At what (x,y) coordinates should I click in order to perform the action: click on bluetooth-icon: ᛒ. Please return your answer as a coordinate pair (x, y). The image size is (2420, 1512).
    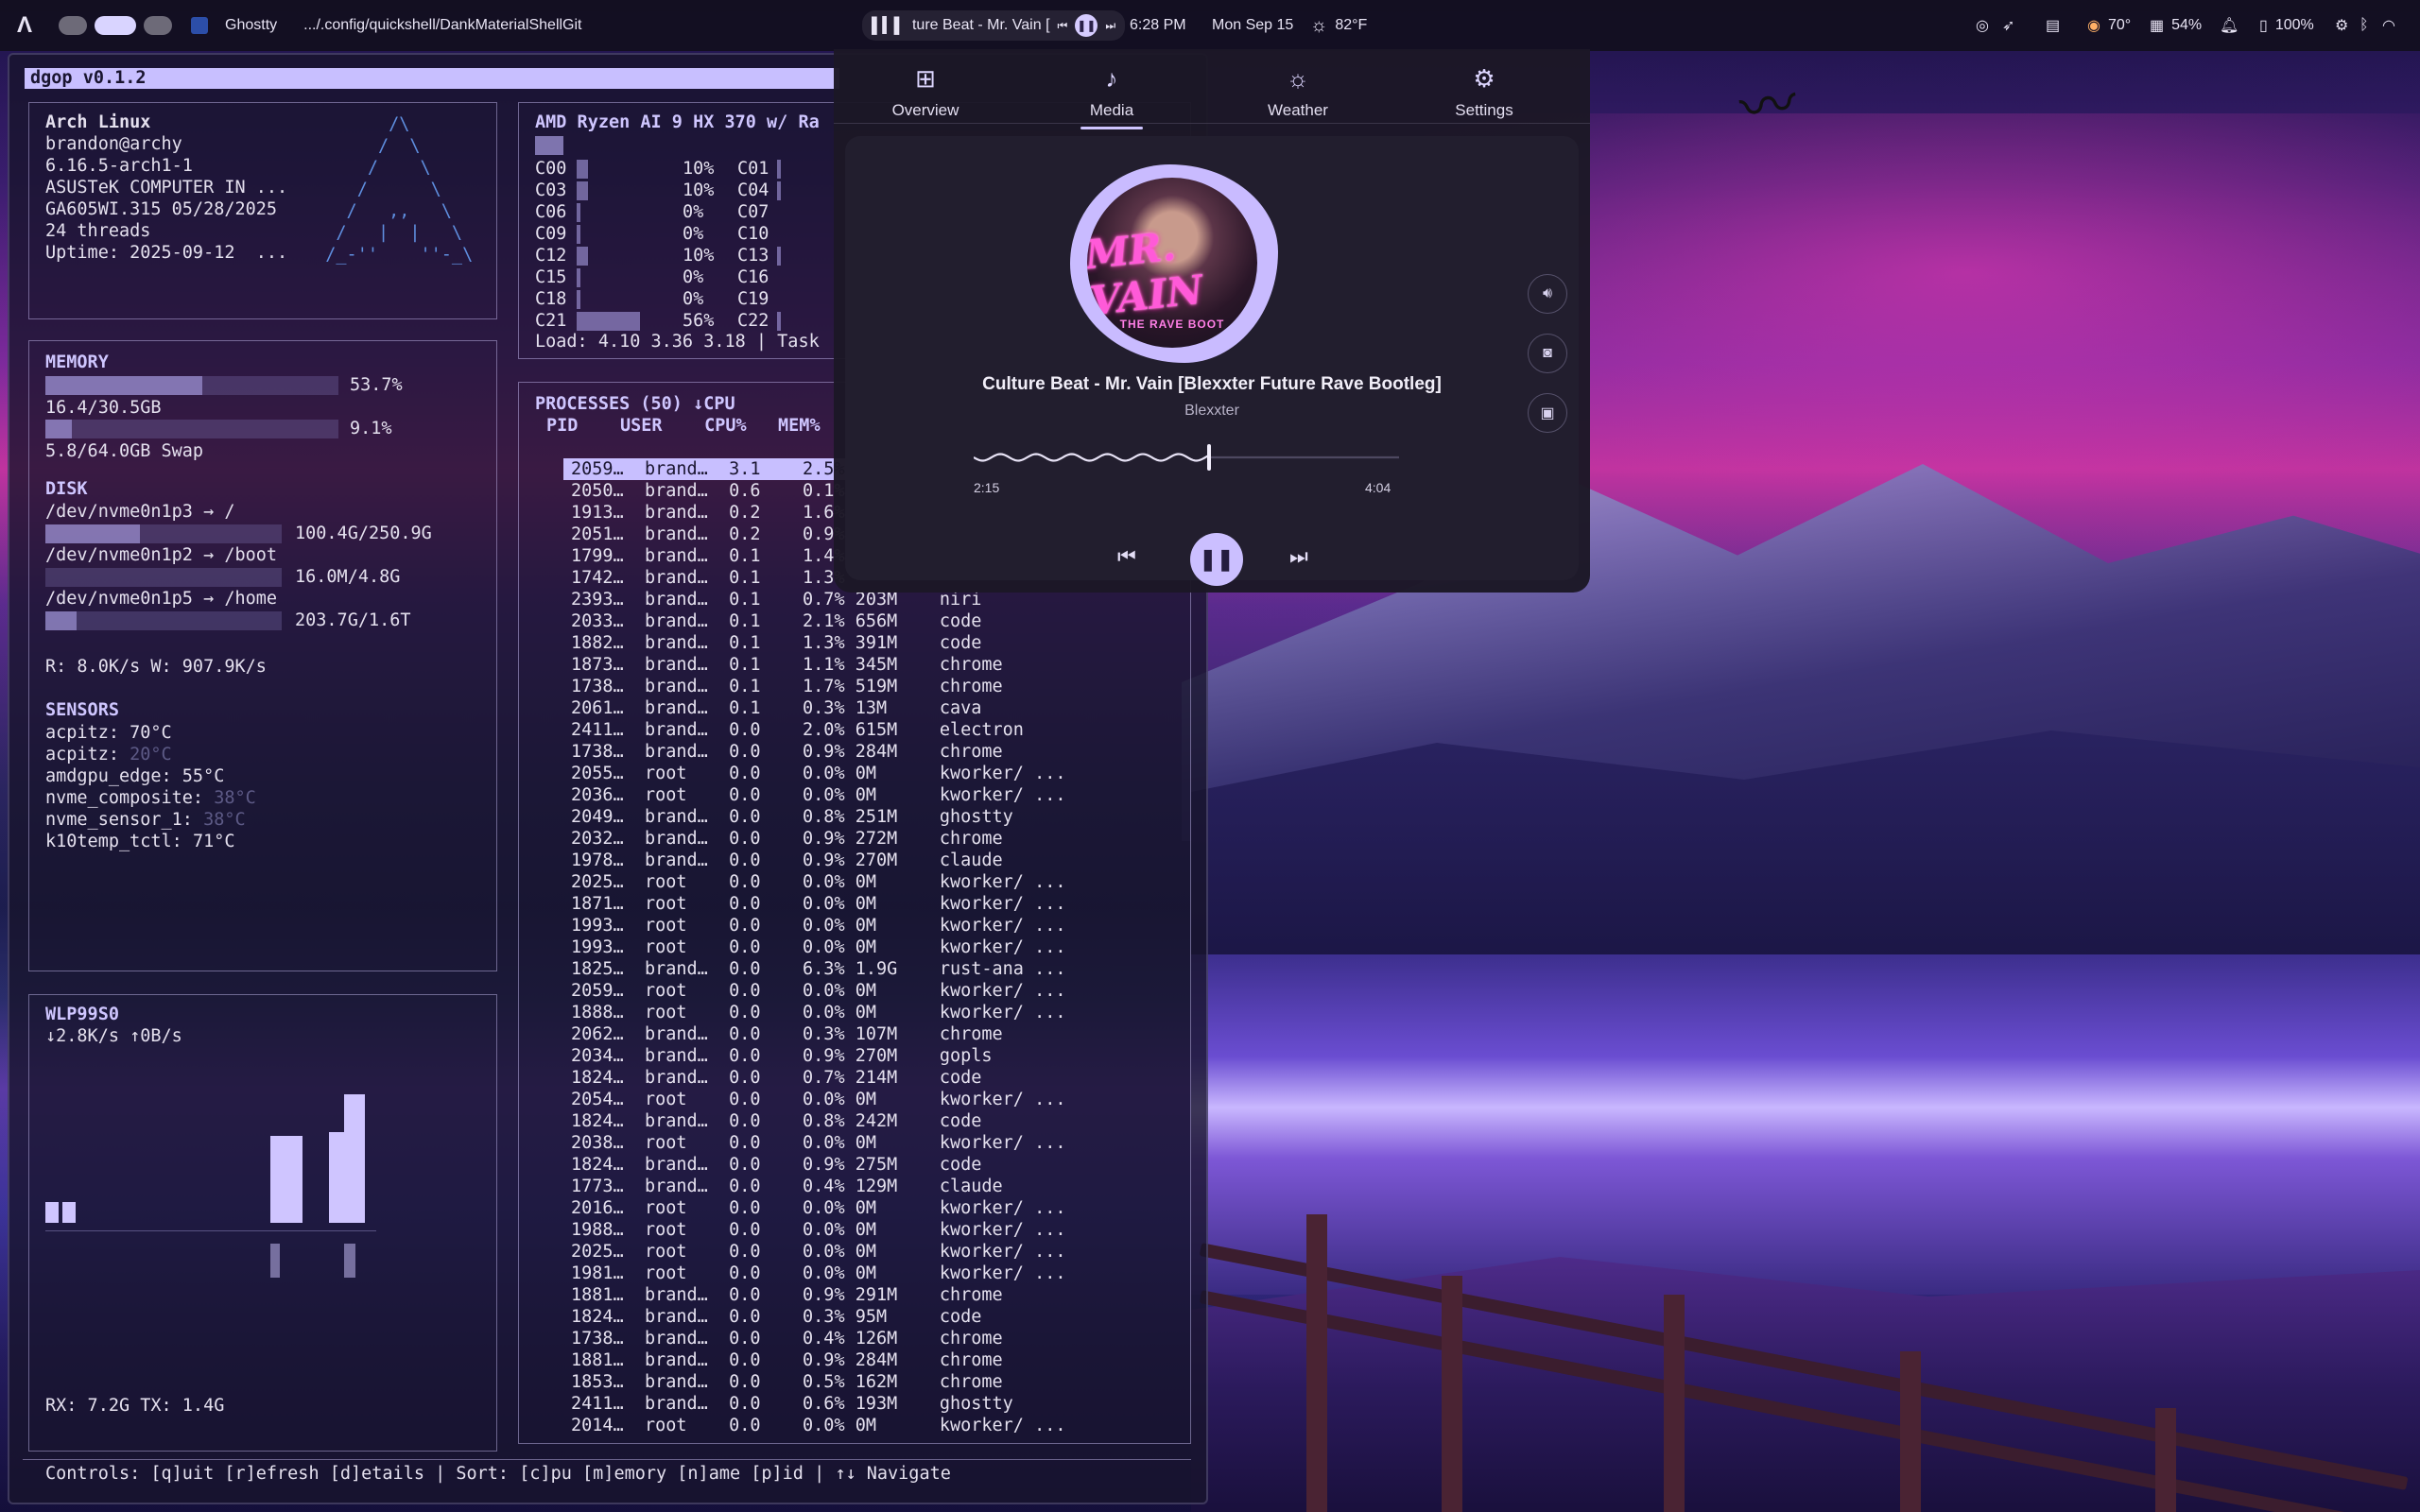
    Looking at the image, I should click on (2364, 25).